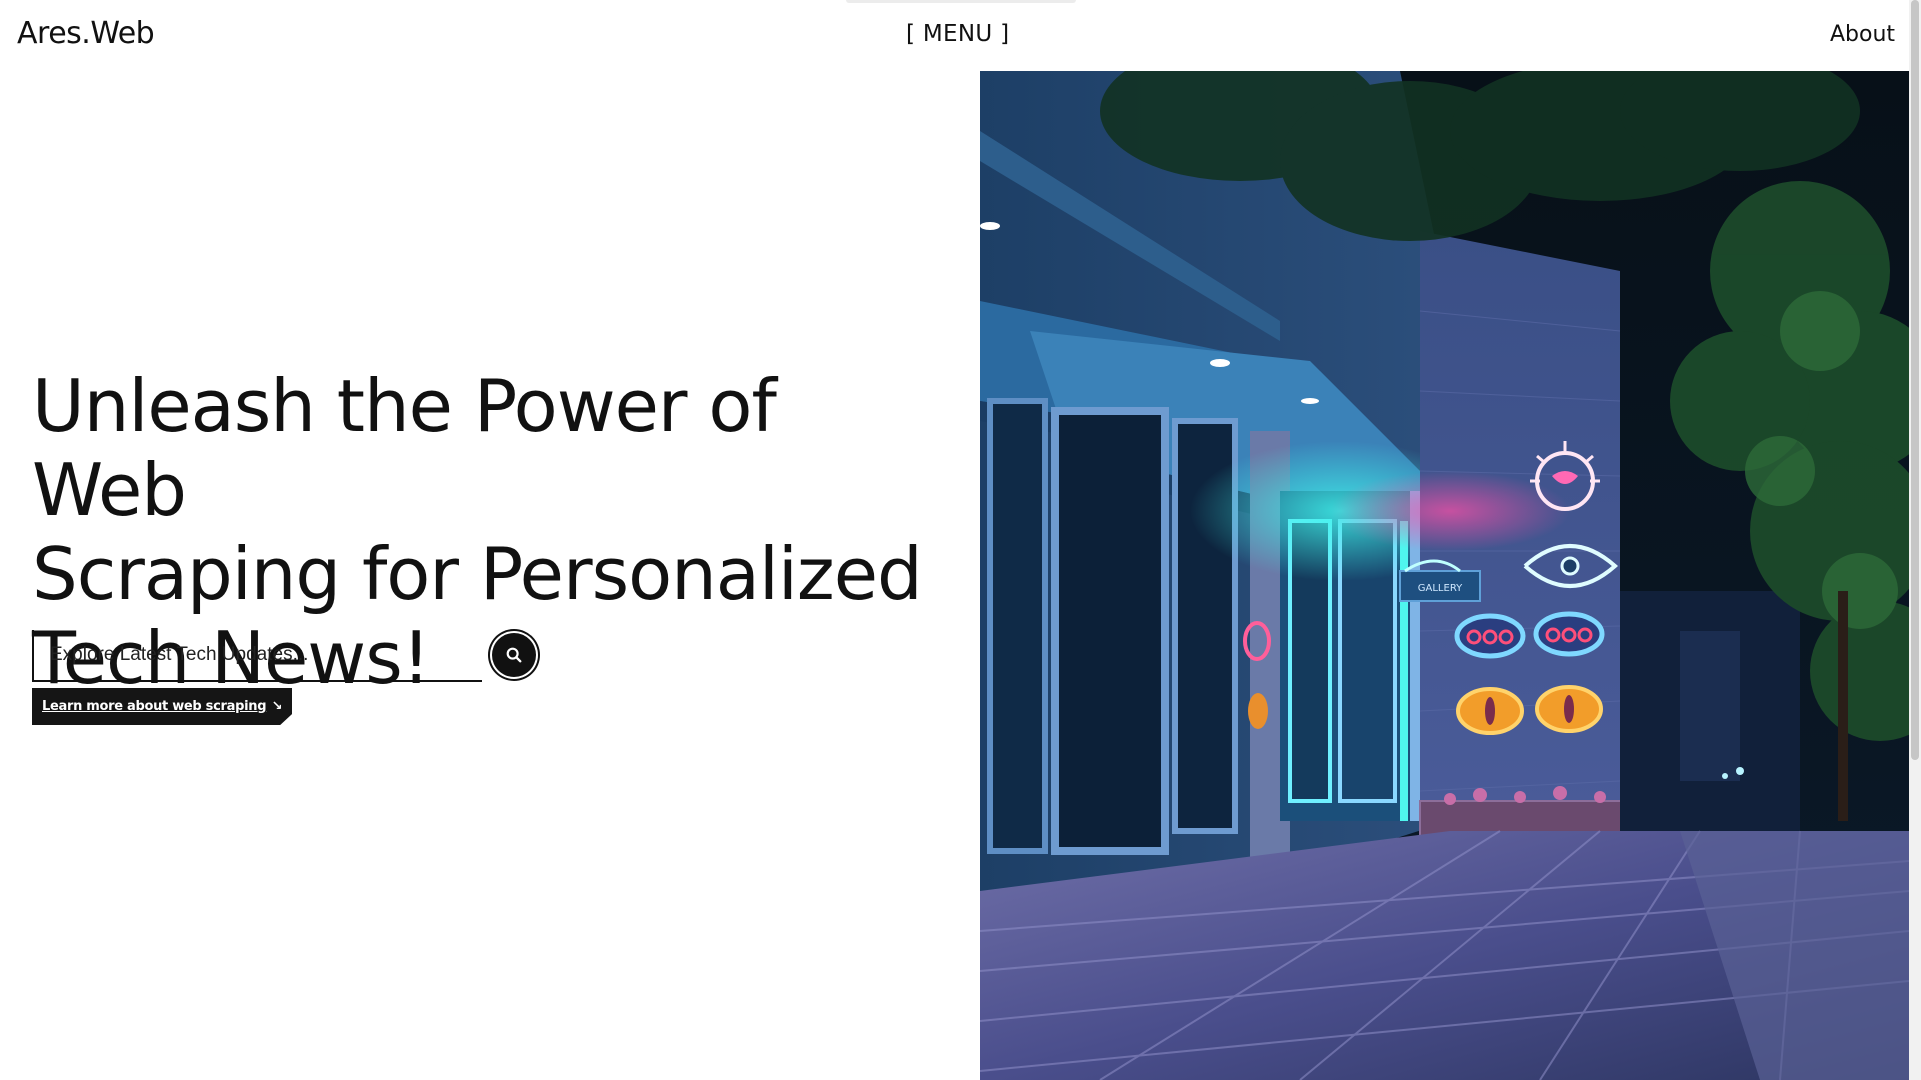 This screenshot has height=1080, width=1921. I want to click on hero-title-line-2: Scraping for Personalized, so click(477, 574).